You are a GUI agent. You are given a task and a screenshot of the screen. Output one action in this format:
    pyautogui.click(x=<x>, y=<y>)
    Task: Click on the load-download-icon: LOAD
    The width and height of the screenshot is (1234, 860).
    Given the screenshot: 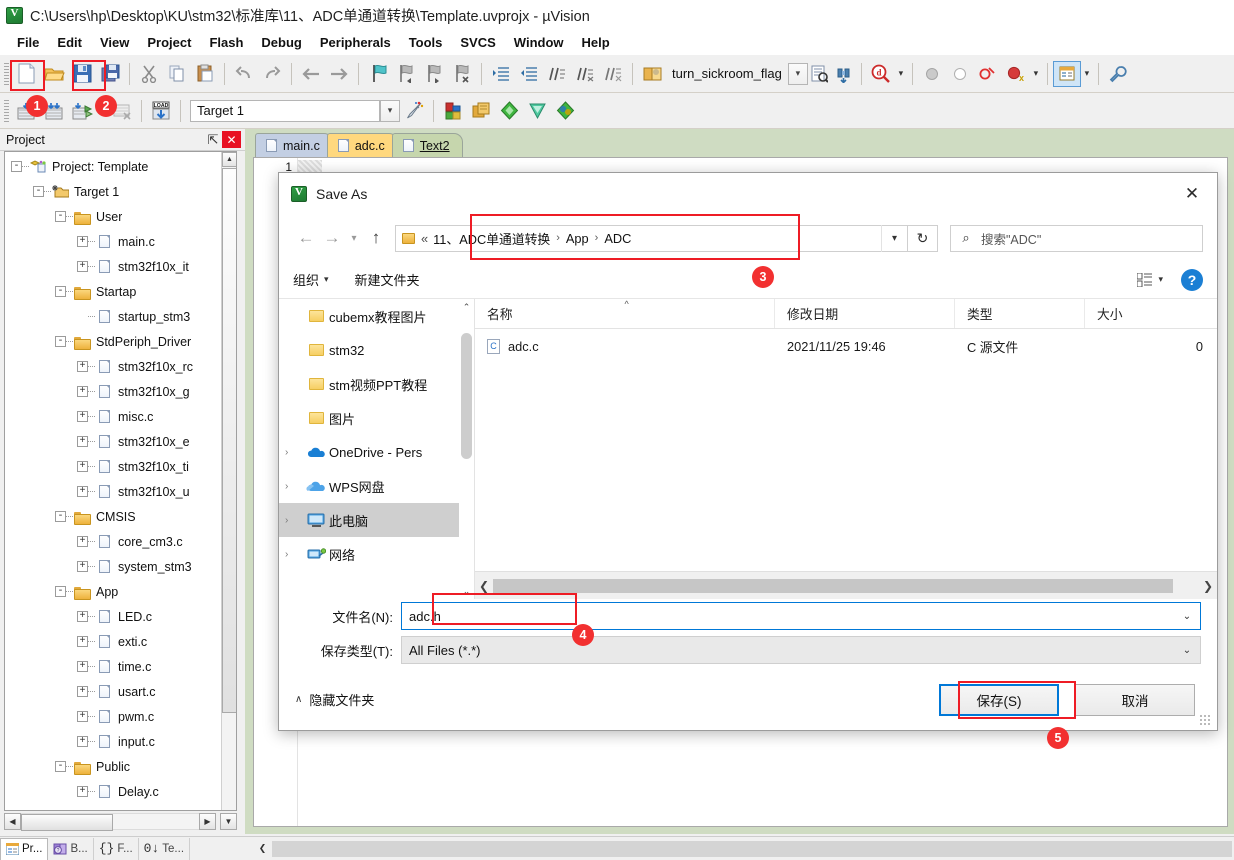 What is the action you would take?
    pyautogui.click(x=161, y=111)
    